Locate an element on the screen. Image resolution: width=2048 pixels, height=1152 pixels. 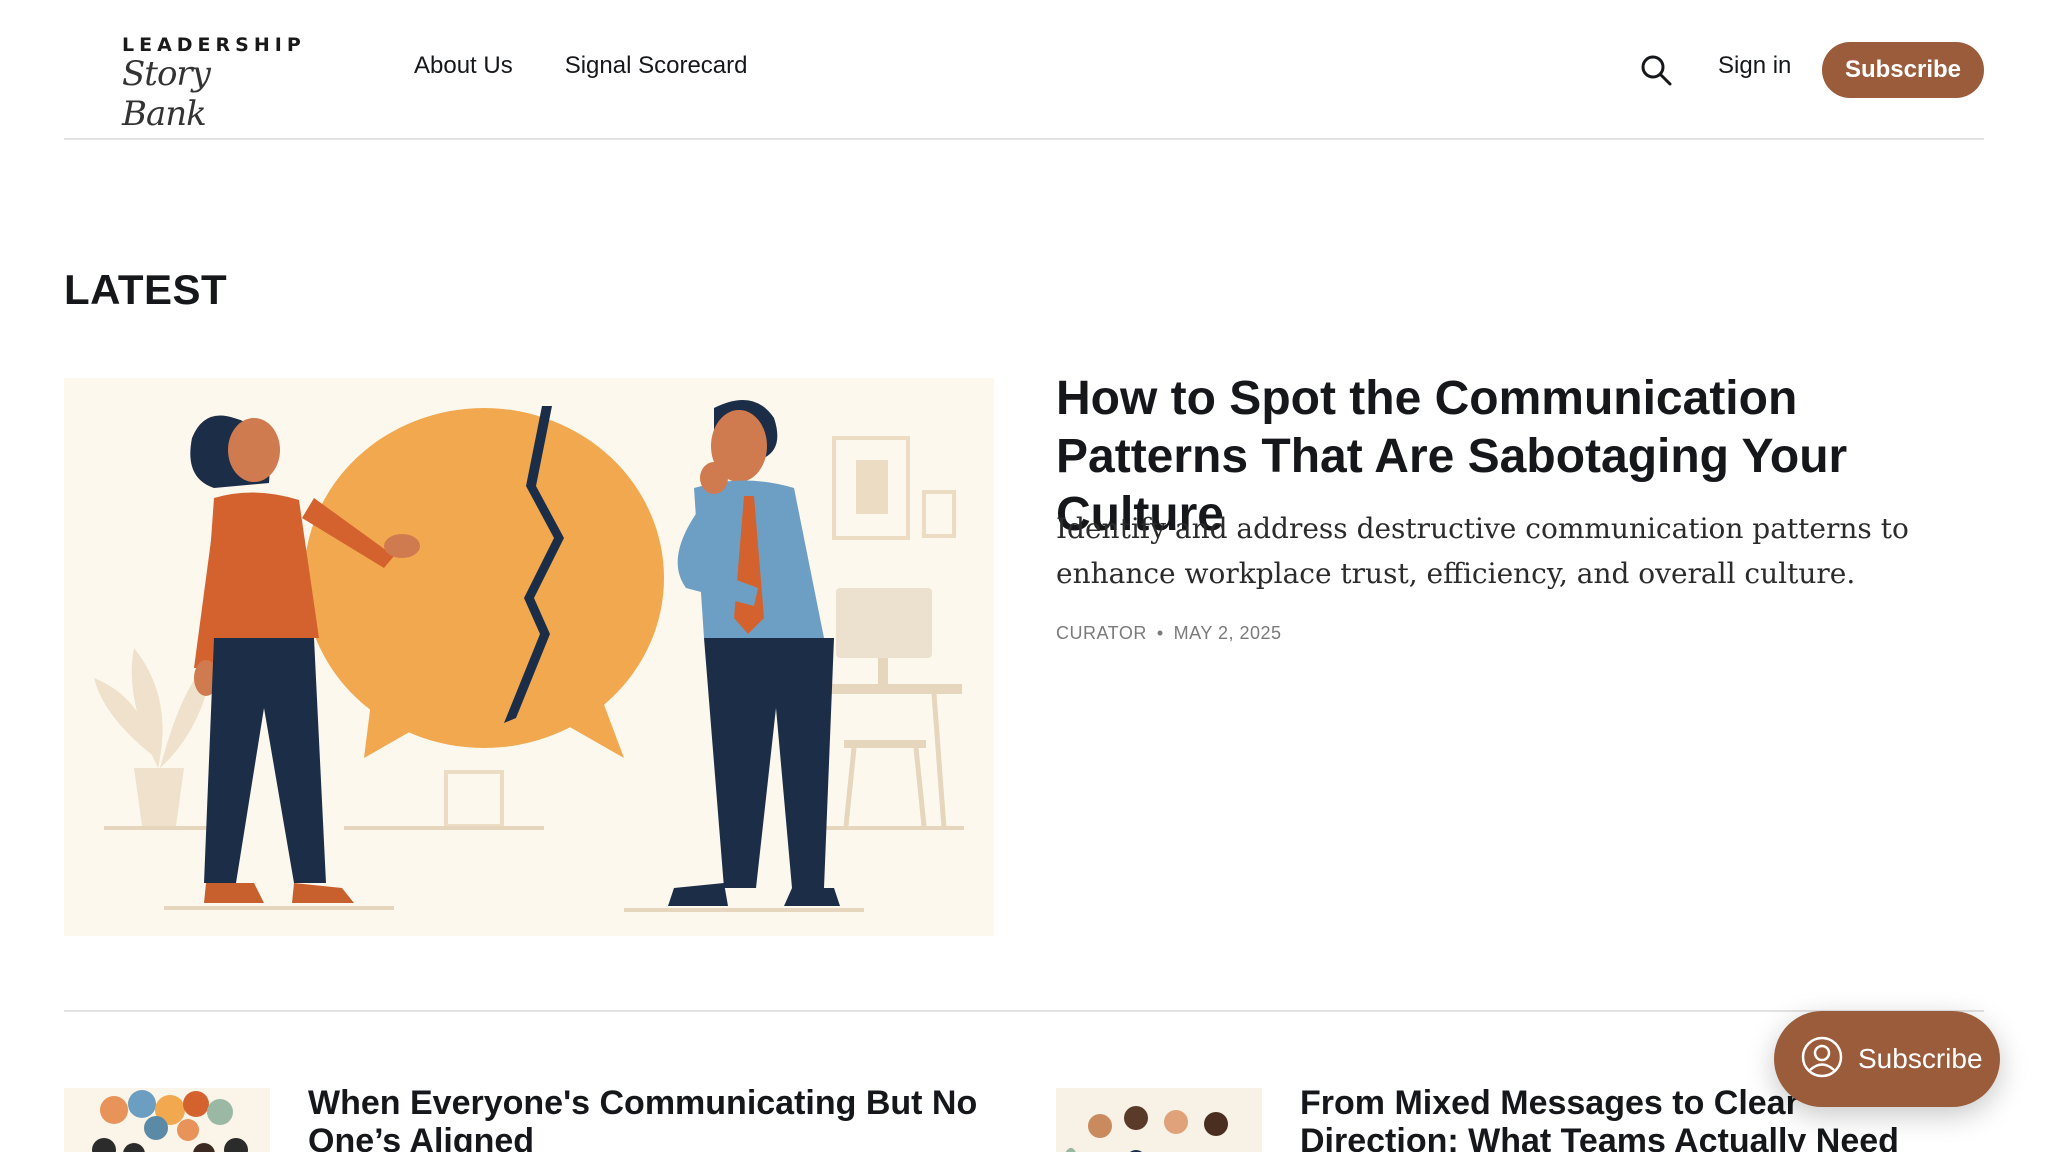
search-icon is located at coordinates (1656, 70).